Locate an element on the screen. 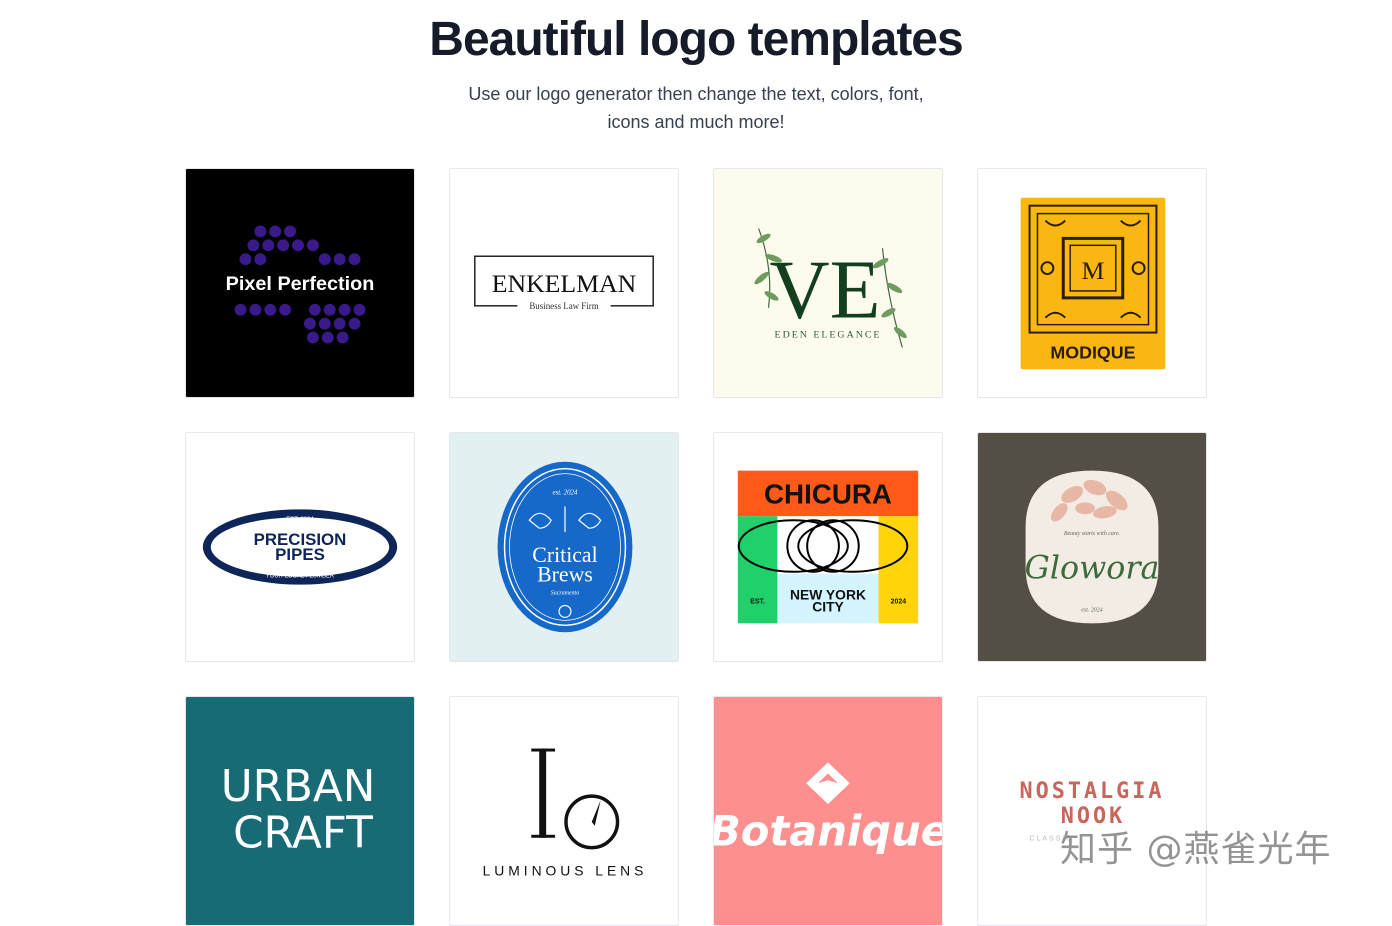  modique-monogram: M is located at coordinates (1093, 270).